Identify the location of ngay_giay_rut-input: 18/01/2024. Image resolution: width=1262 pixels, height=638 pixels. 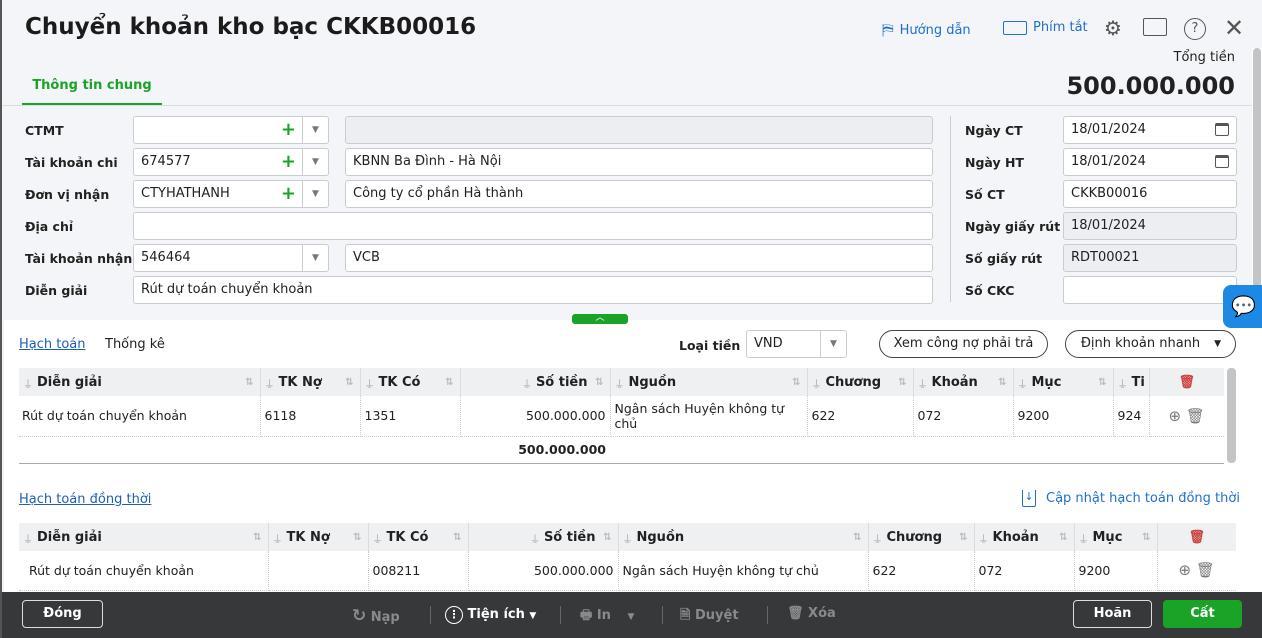
(1150, 226).